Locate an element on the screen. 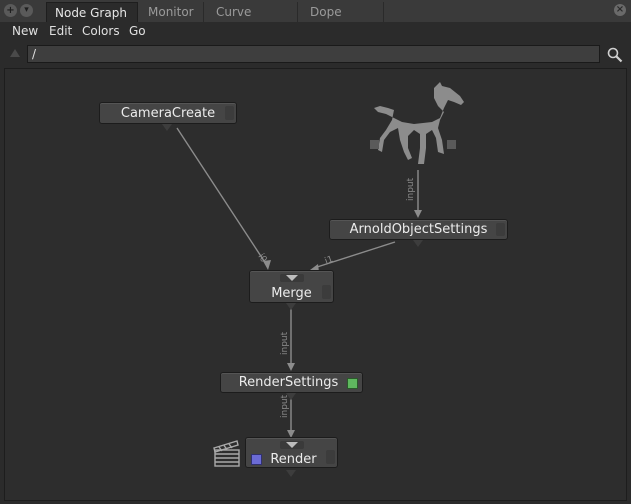 This screenshot has width=631, height=504. clapperboard-icon is located at coordinates (226, 453).